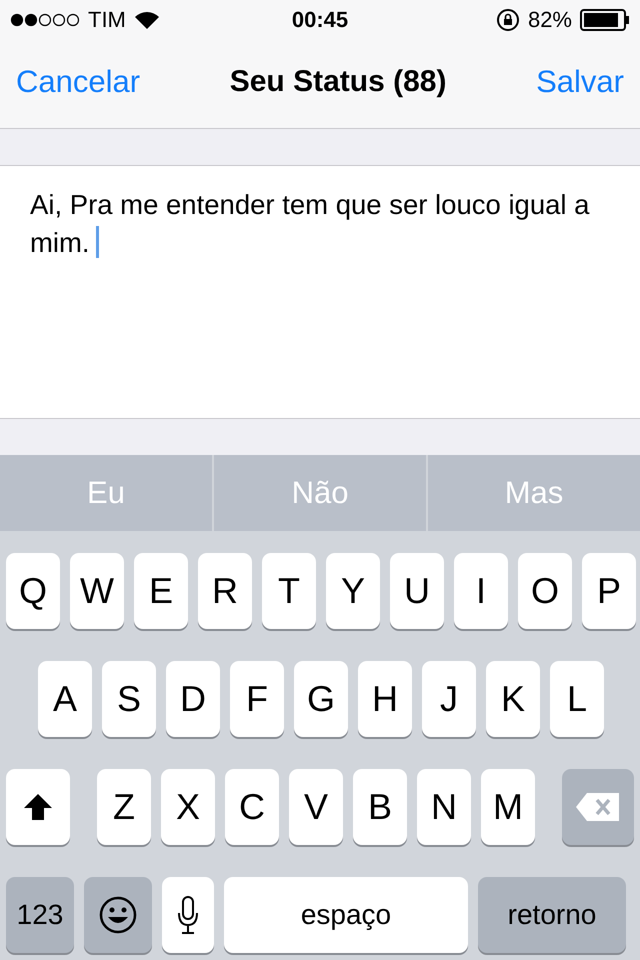 Image resolution: width=640 pixels, height=960 pixels. I want to click on letter-key: A, so click(65, 699).